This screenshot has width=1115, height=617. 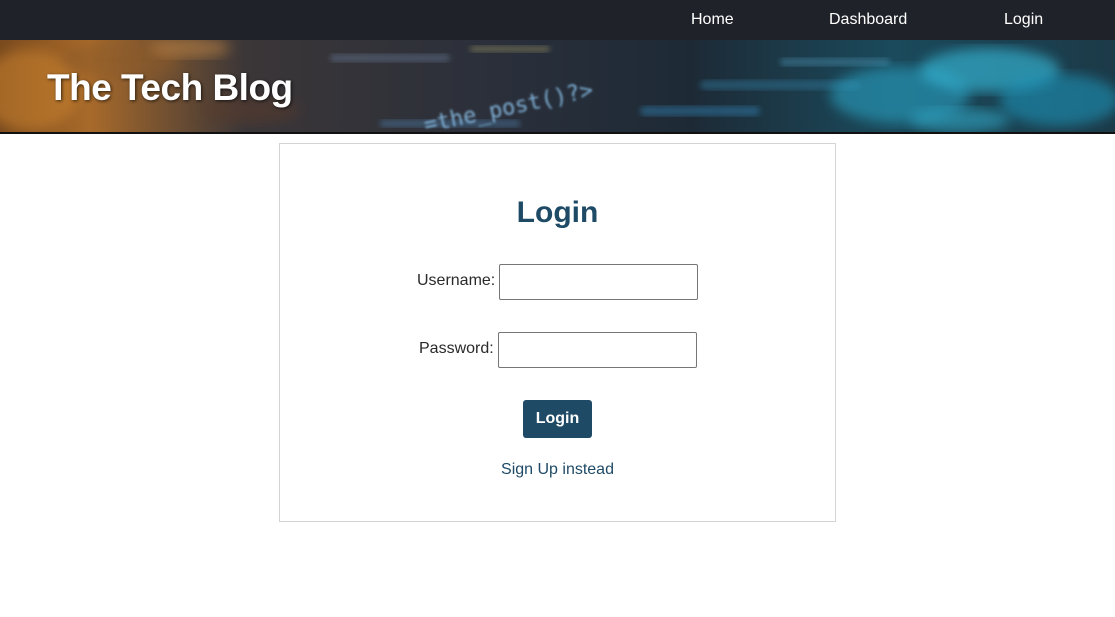 What do you see at coordinates (557, 470) in the screenshot?
I see `signup-link: Sign Up instead` at bounding box center [557, 470].